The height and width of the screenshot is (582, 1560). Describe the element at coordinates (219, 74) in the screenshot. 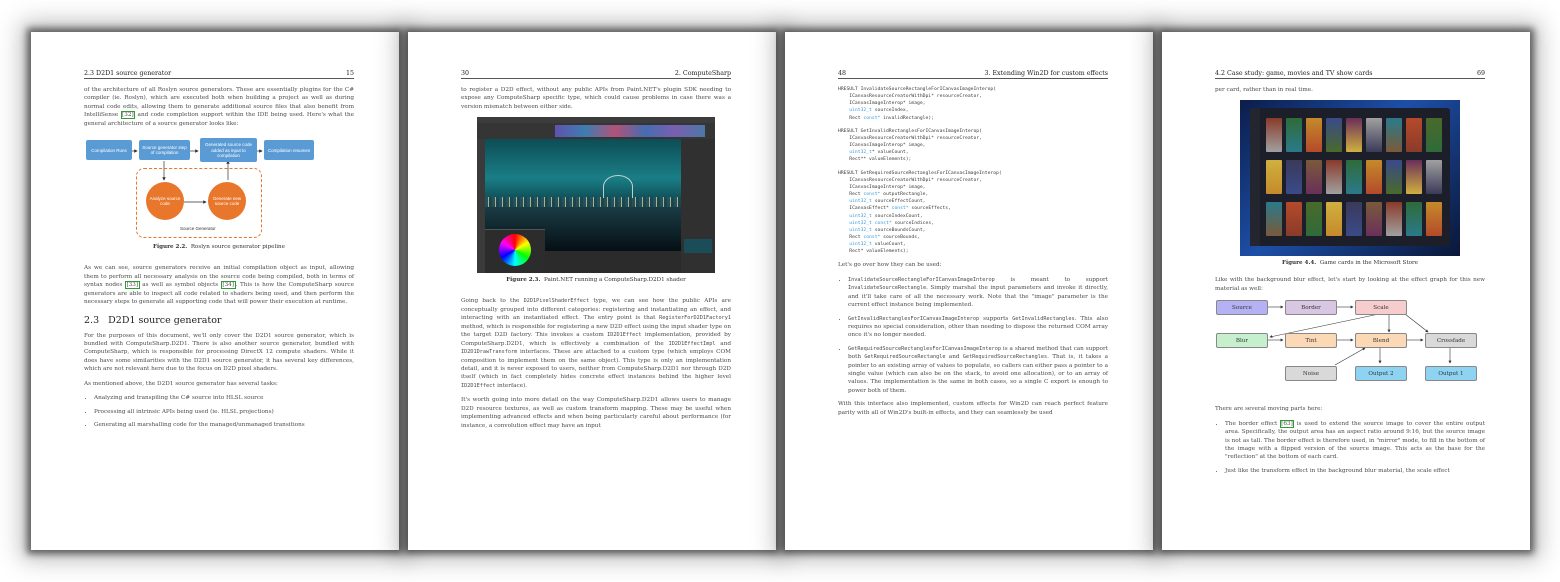

I see `running-header: 2.3 D2D1 source generator 15` at that location.